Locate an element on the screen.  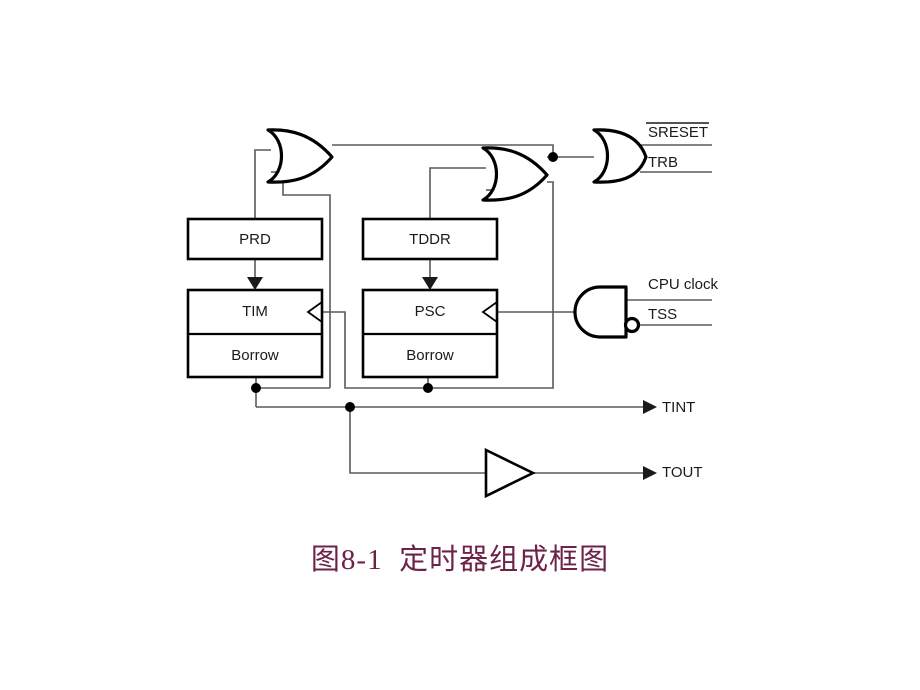
port-label-layer: SRESET TRB CPU clock TSS TINT TOUT is located at coordinates (682, 301).